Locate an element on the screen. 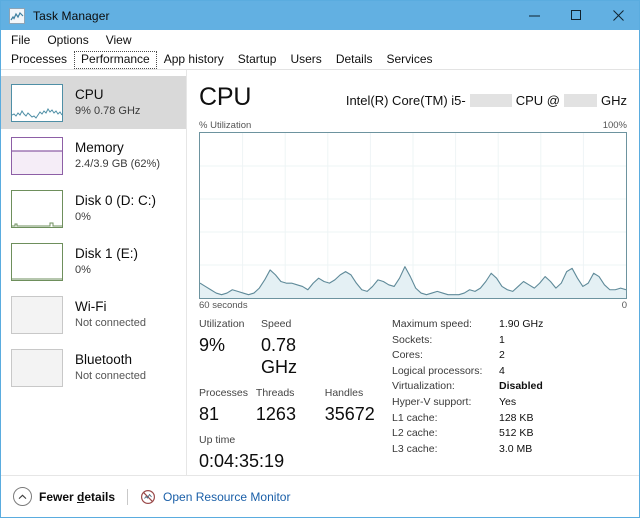  graph-time-left: 60 seconds is located at coordinates (223, 305).